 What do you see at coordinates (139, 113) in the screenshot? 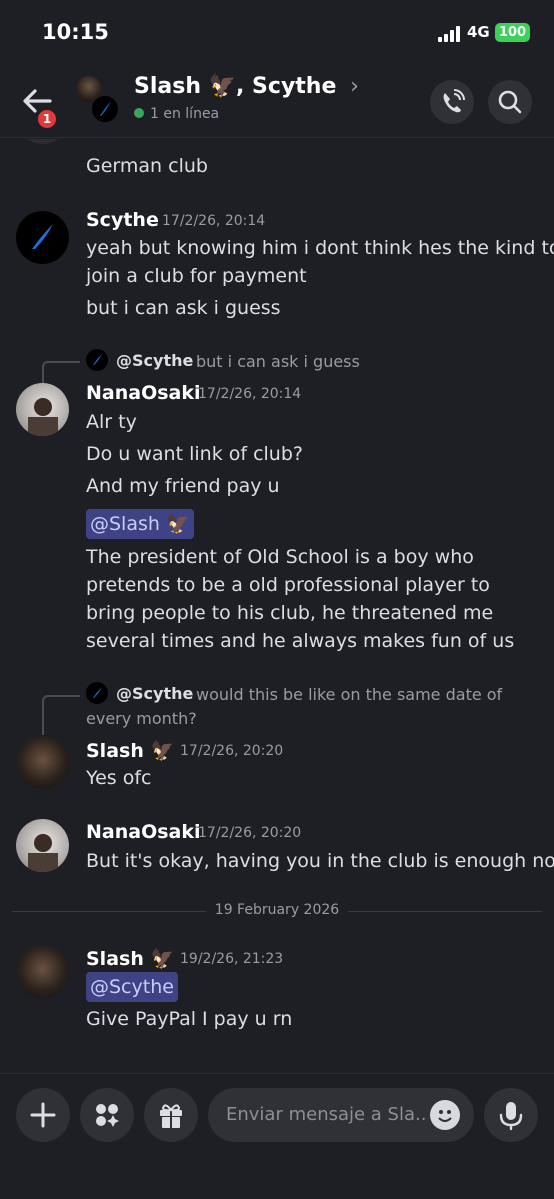
I see `online-dot-icon` at bounding box center [139, 113].